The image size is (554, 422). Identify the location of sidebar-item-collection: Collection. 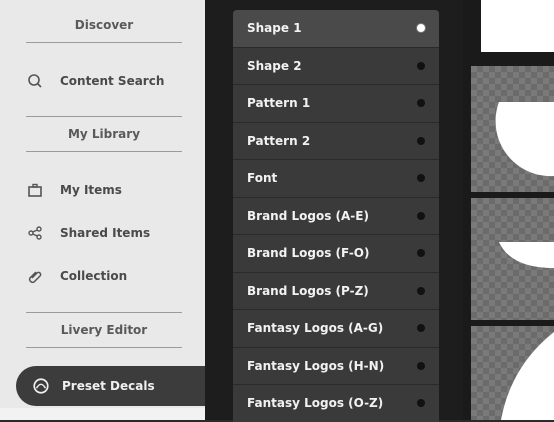
(111, 276).